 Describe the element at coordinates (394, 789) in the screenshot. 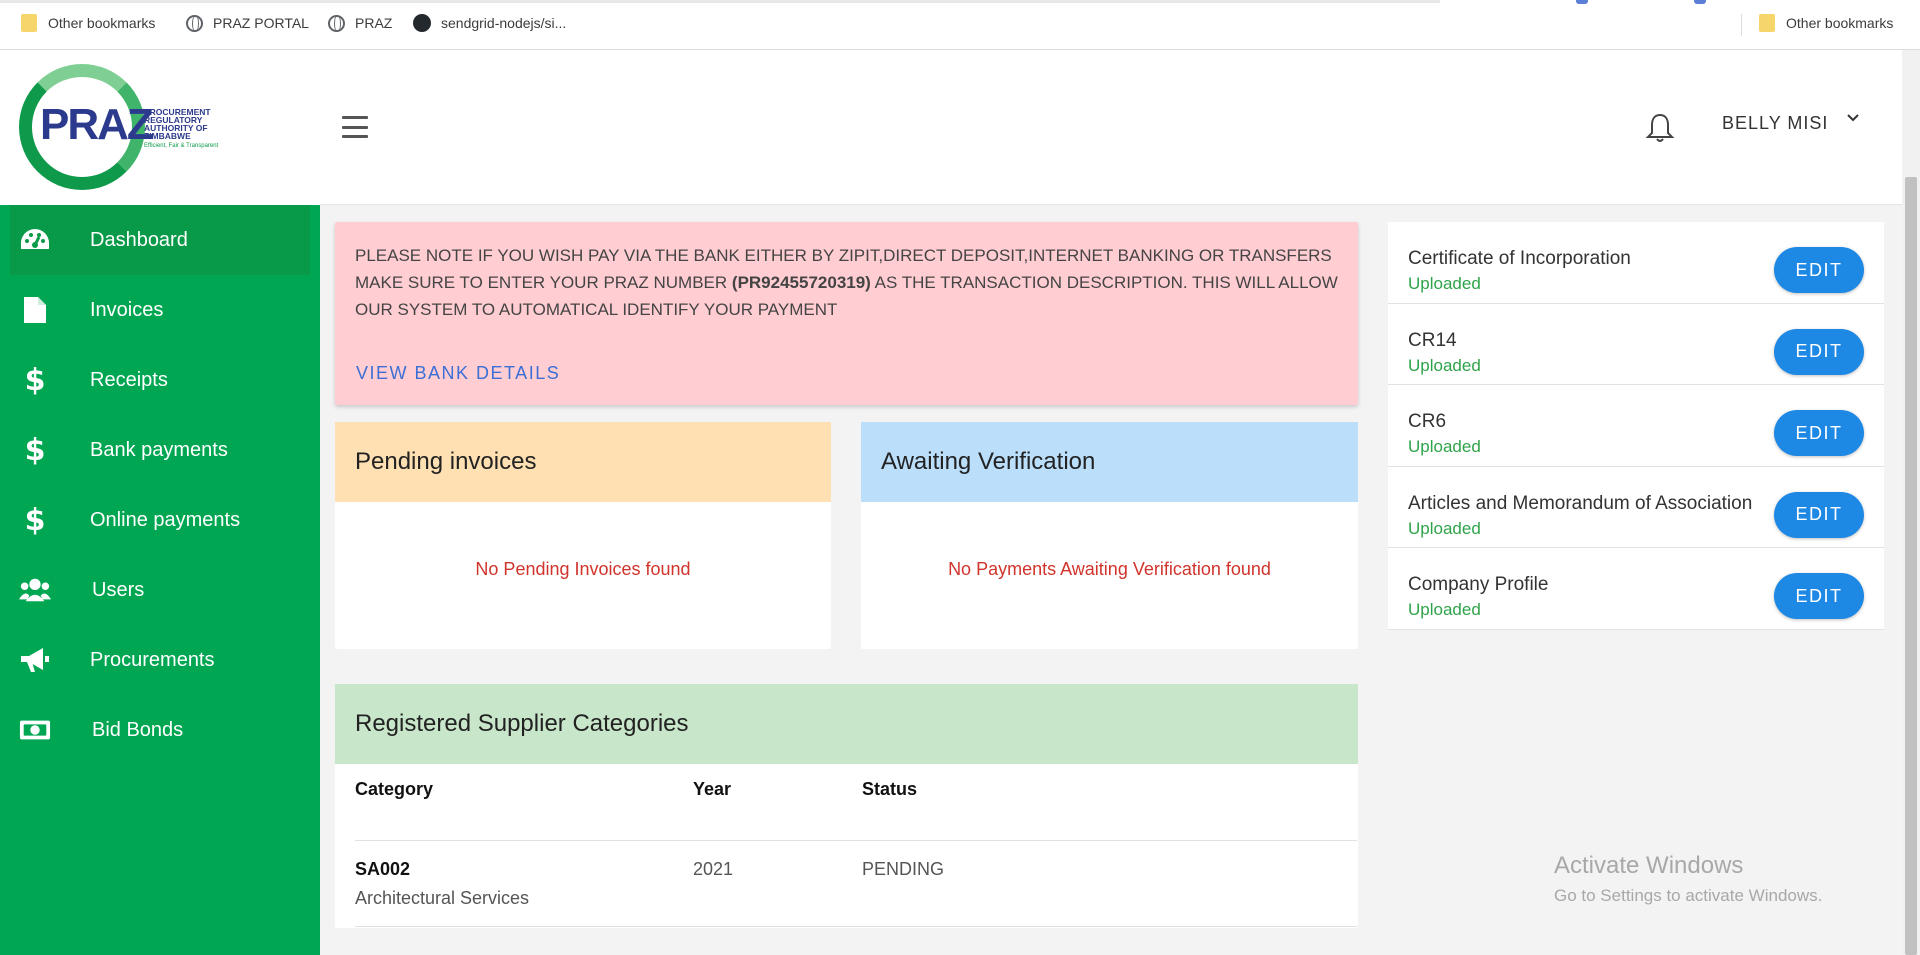

I see `column-header: Category` at that location.